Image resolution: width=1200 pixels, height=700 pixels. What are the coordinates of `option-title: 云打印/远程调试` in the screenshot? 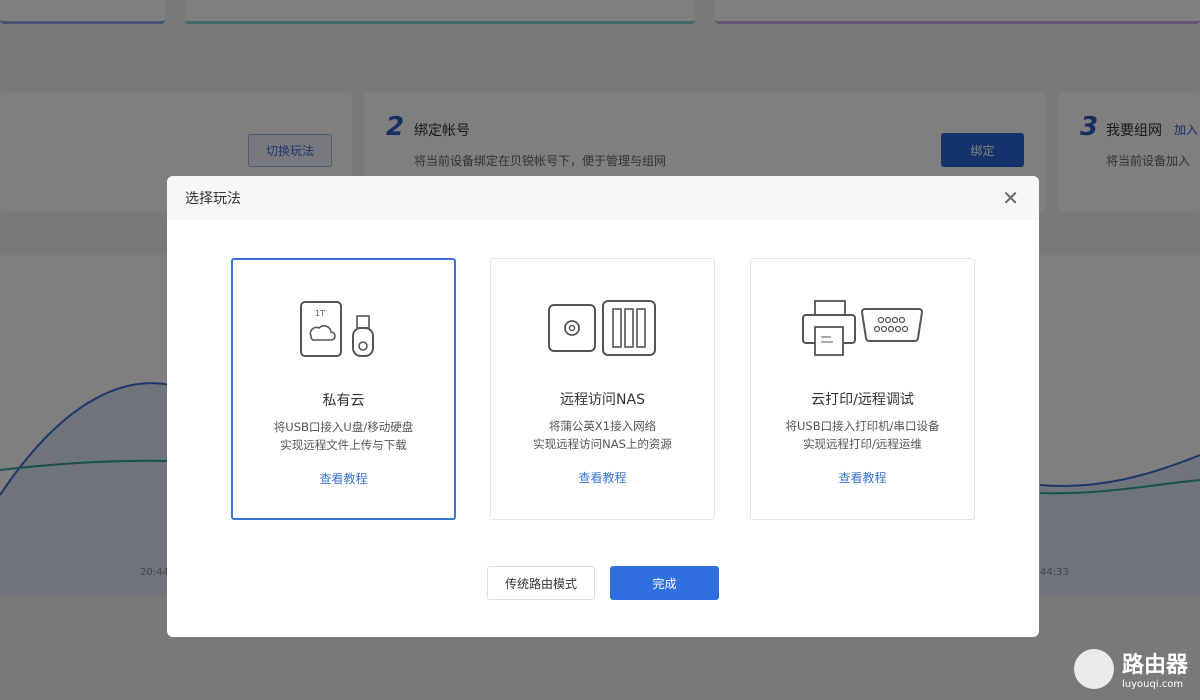 It's located at (862, 400).